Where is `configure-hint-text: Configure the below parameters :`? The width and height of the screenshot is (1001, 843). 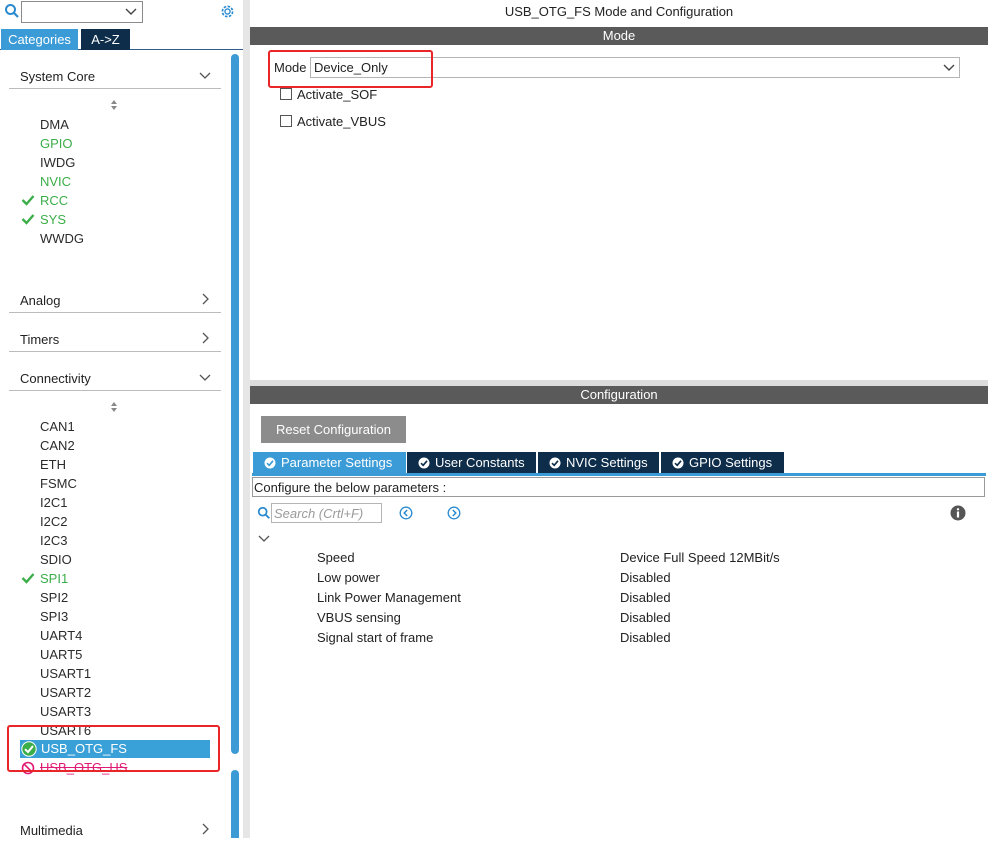 configure-hint-text: Configure the below parameters : is located at coordinates (350, 487).